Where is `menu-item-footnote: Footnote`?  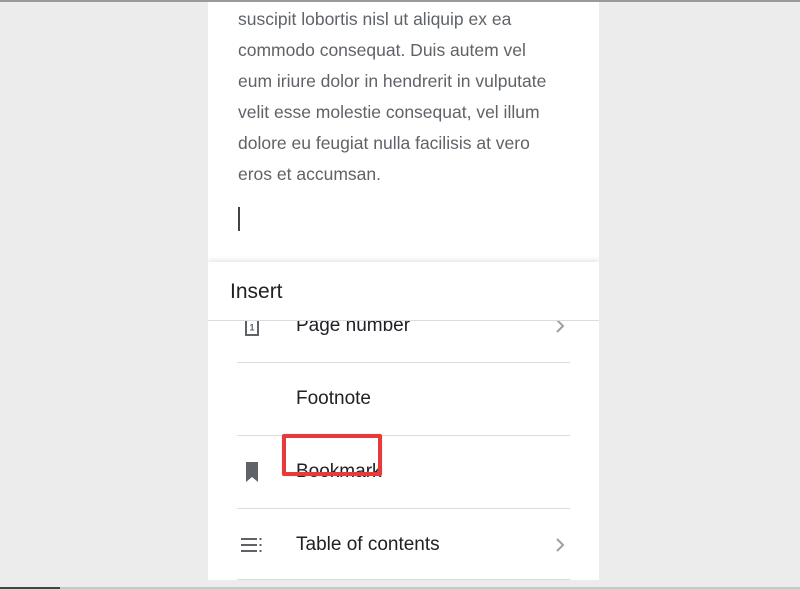 menu-item-footnote: Footnote is located at coordinates (403, 398).